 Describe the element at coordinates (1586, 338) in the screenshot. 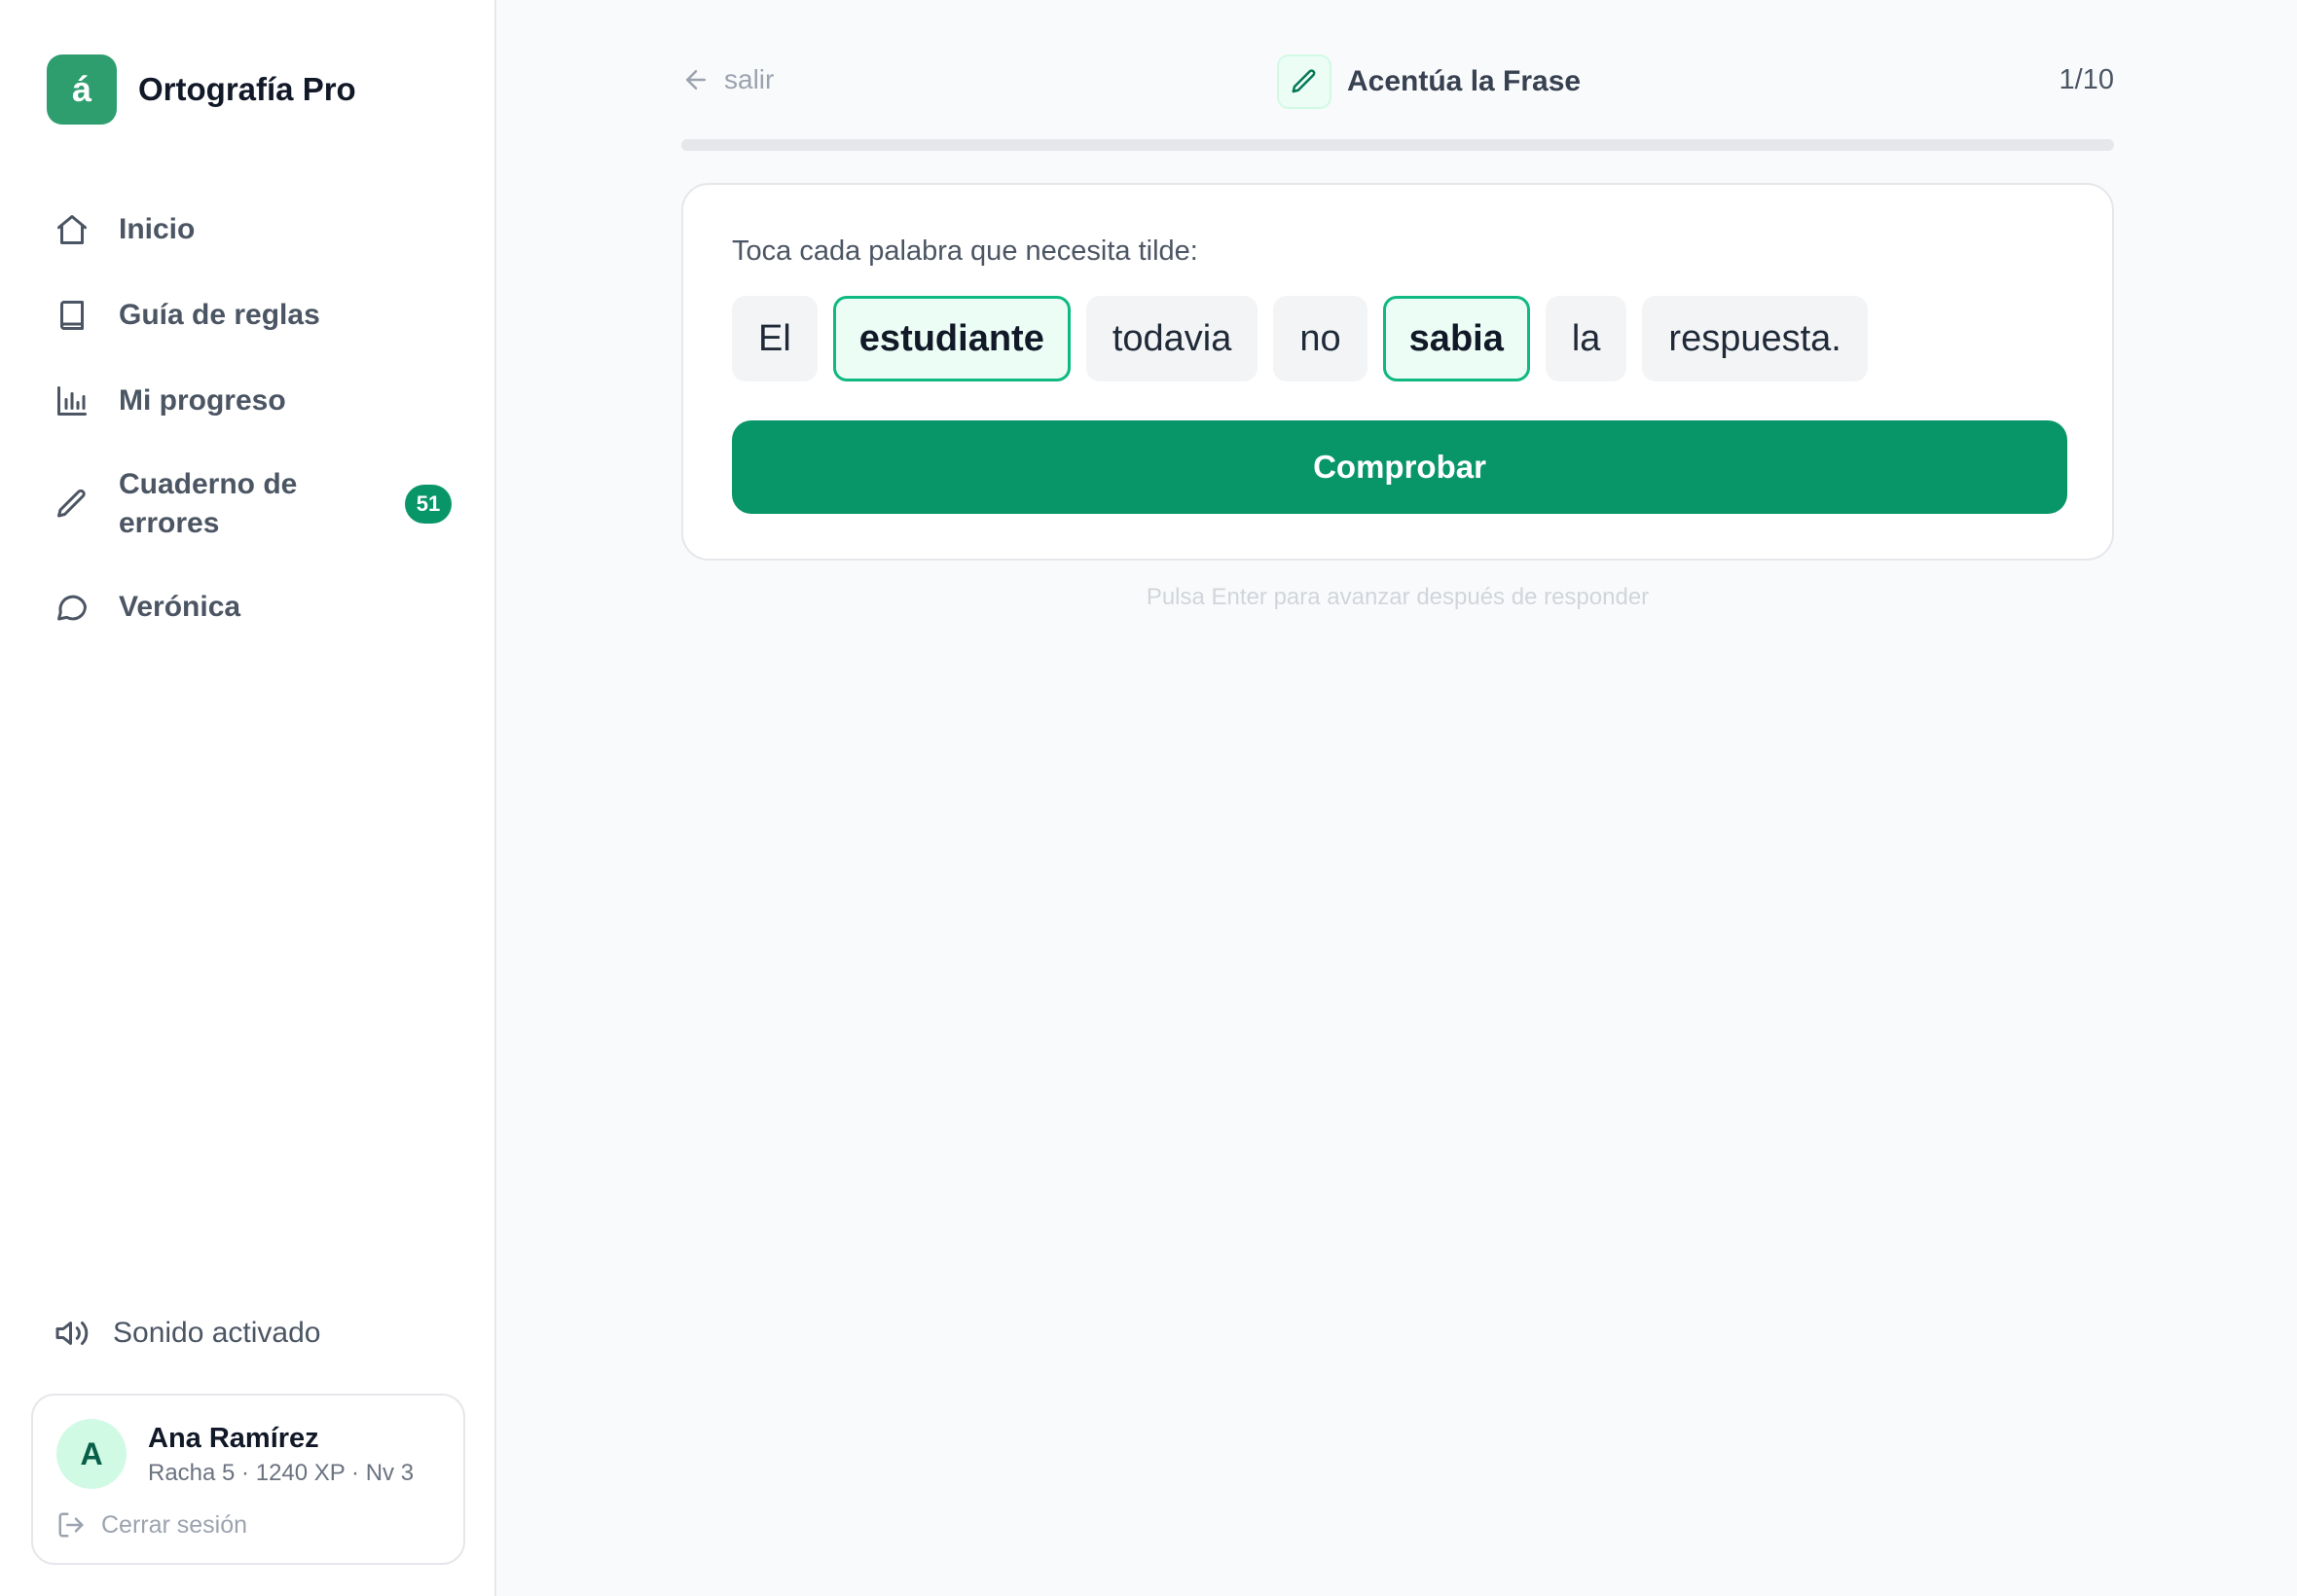

I see `word-chip: la` at that location.